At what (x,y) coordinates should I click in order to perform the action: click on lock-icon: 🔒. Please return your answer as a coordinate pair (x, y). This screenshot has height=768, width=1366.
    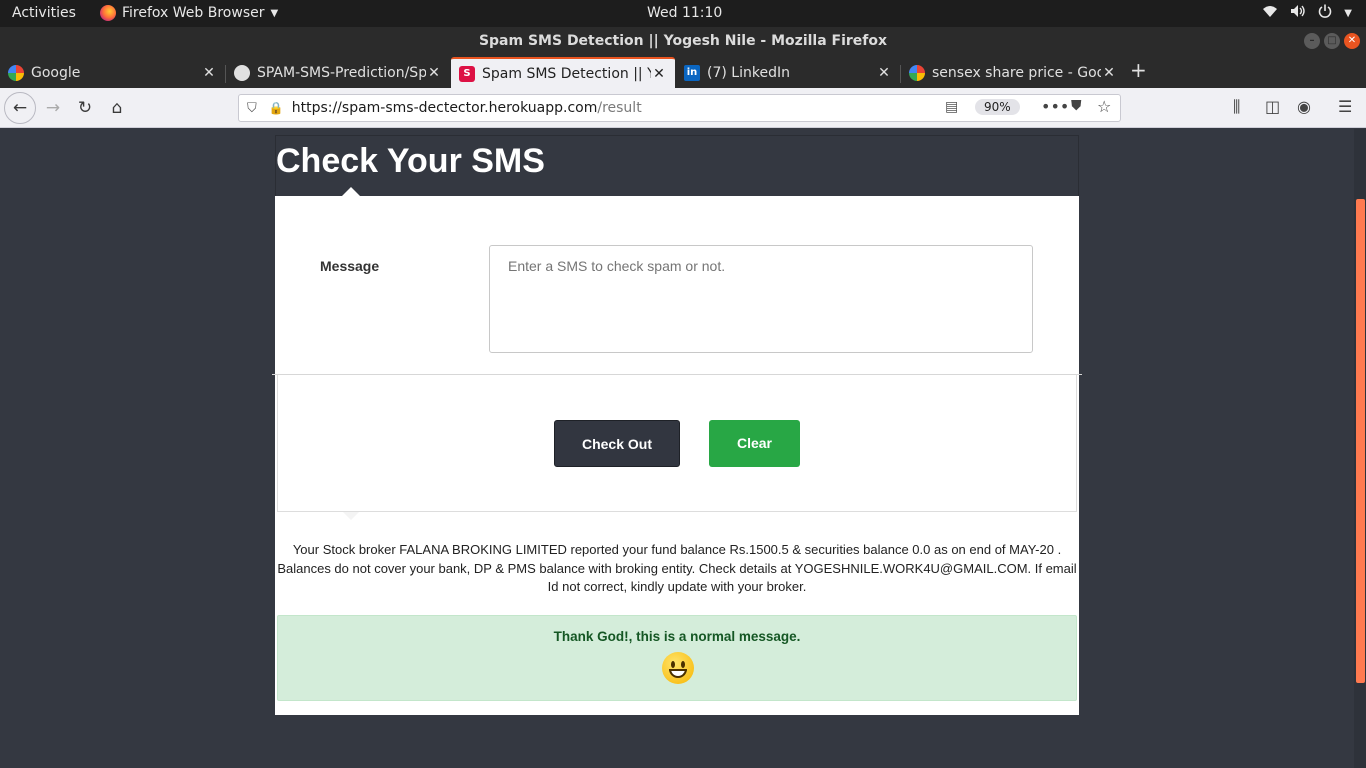
    Looking at the image, I should click on (276, 108).